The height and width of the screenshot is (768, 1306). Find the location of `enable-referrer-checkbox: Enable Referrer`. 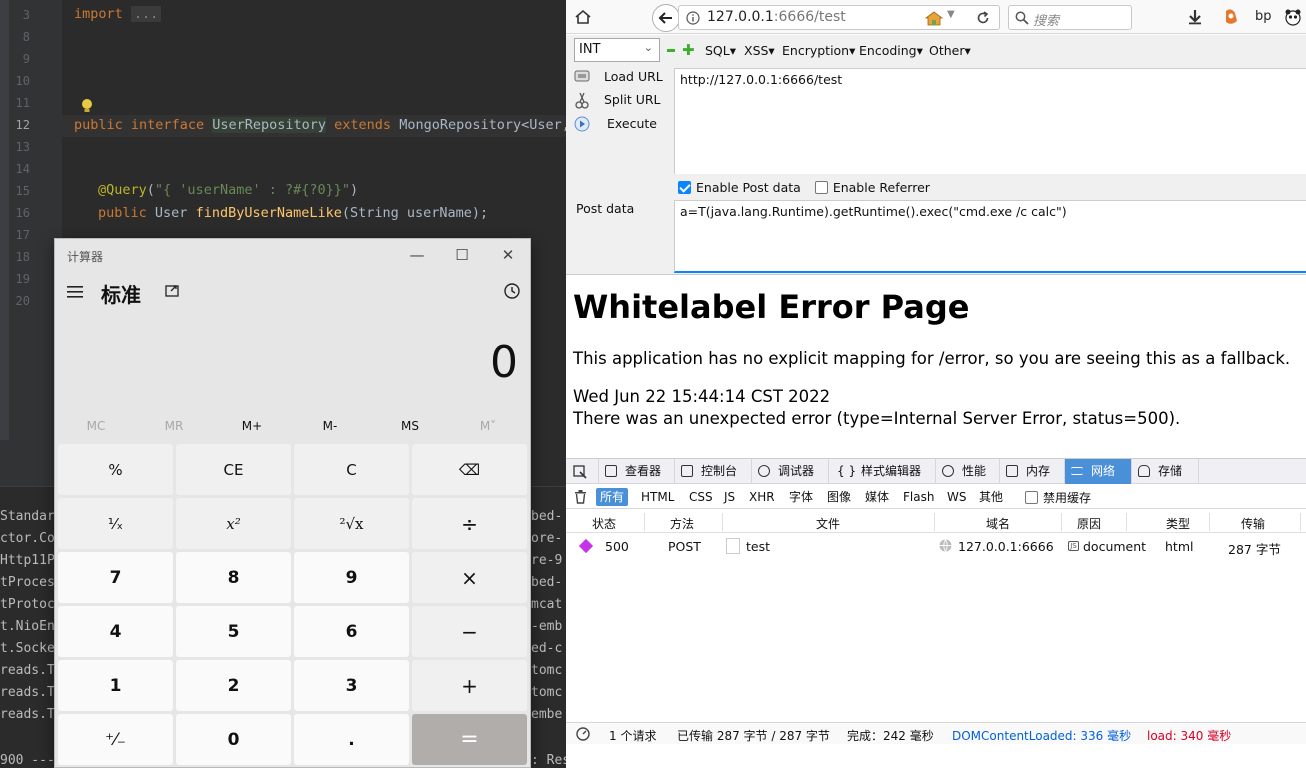

enable-referrer-checkbox: Enable Referrer is located at coordinates (872, 187).